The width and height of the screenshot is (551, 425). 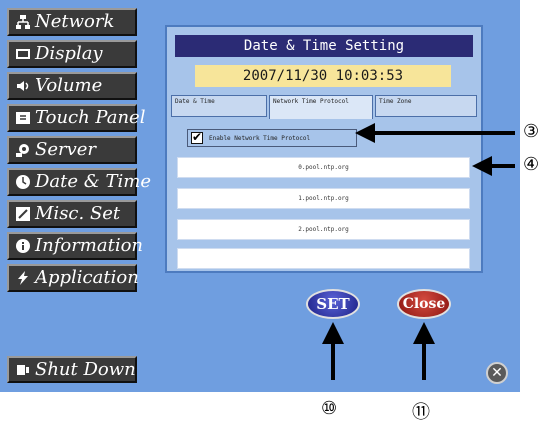 What do you see at coordinates (497, 373) in the screenshot?
I see `exit-icon: ✕` at bounding box center [497, 373].